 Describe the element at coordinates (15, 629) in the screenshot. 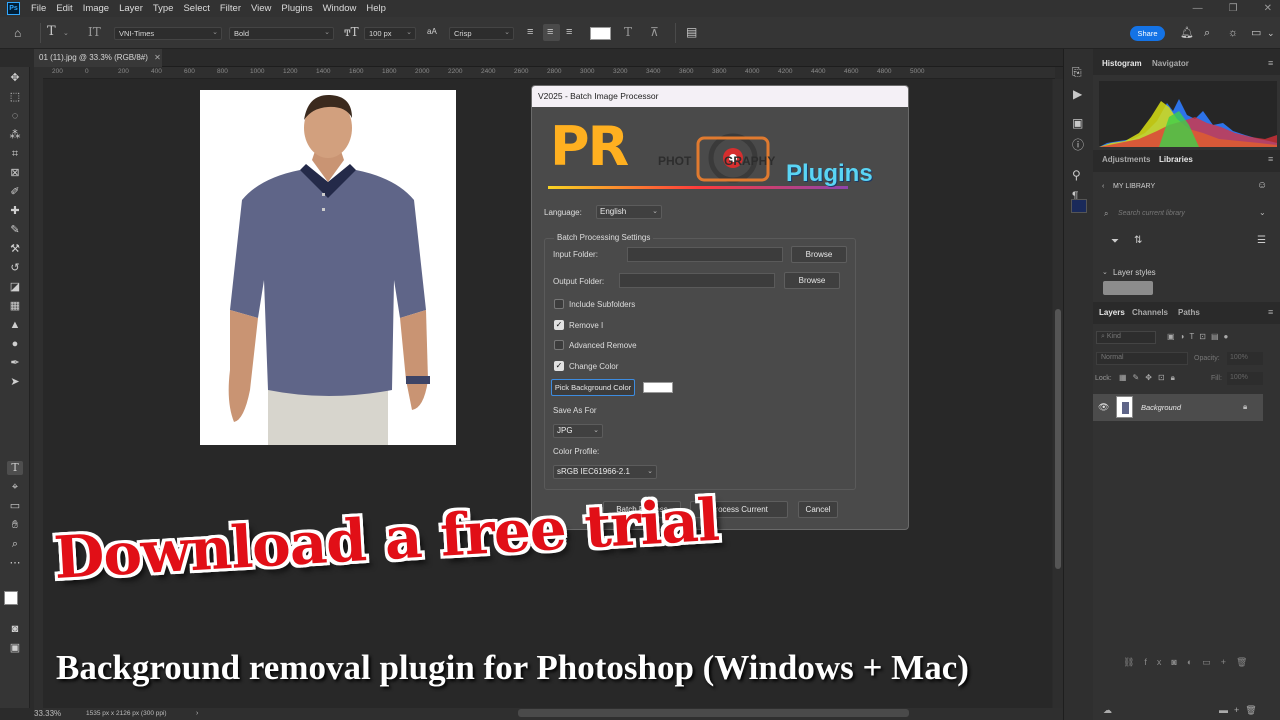

I see `quick-mask-icon: ◙` at that location.